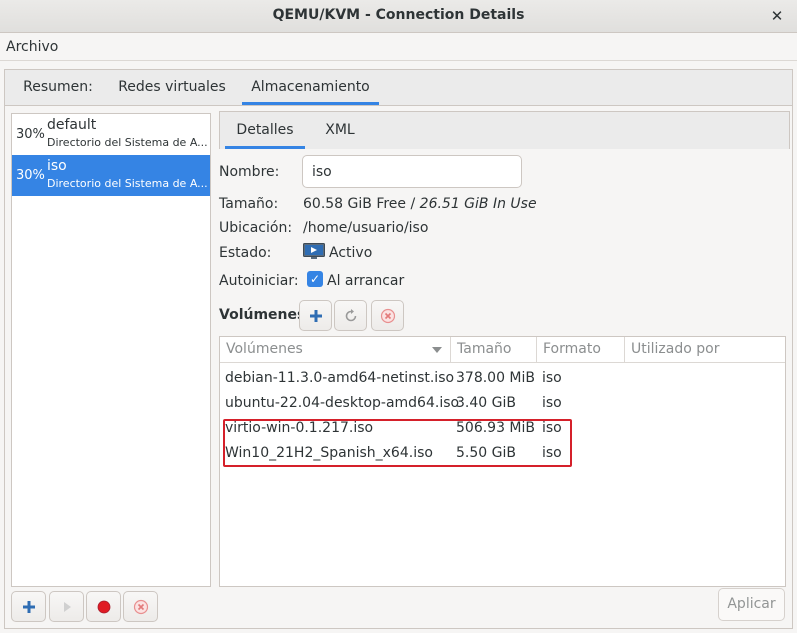  What do you see at coordinates (496, 428) in the screenshot?
I see `volume-size: 506.93 MiB` at bounding box center [496, 428].